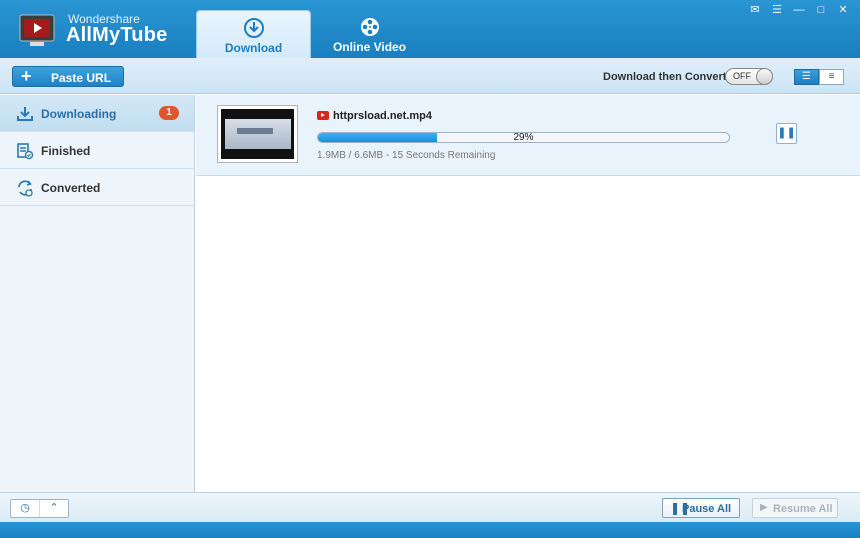  What do you see at coordinates (25, 114) in the screenshot?
I see `download-tray-icon` at bounding box center [25, 114].